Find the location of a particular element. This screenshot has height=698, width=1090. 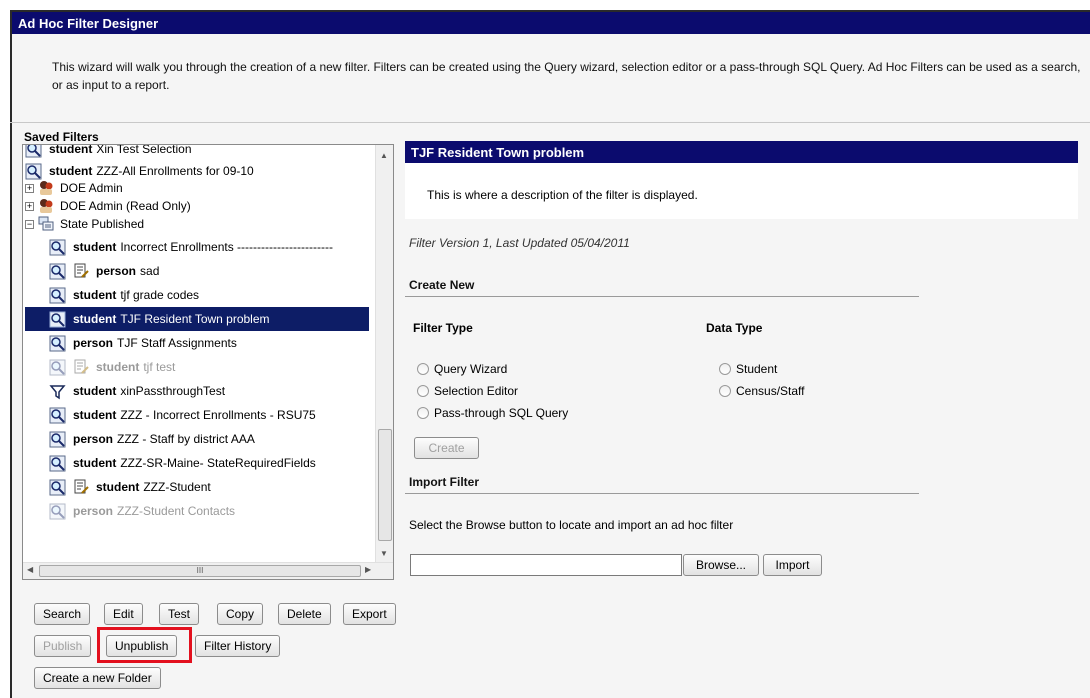

filter-history-button: Filter History is located at coordinates (238, 646).